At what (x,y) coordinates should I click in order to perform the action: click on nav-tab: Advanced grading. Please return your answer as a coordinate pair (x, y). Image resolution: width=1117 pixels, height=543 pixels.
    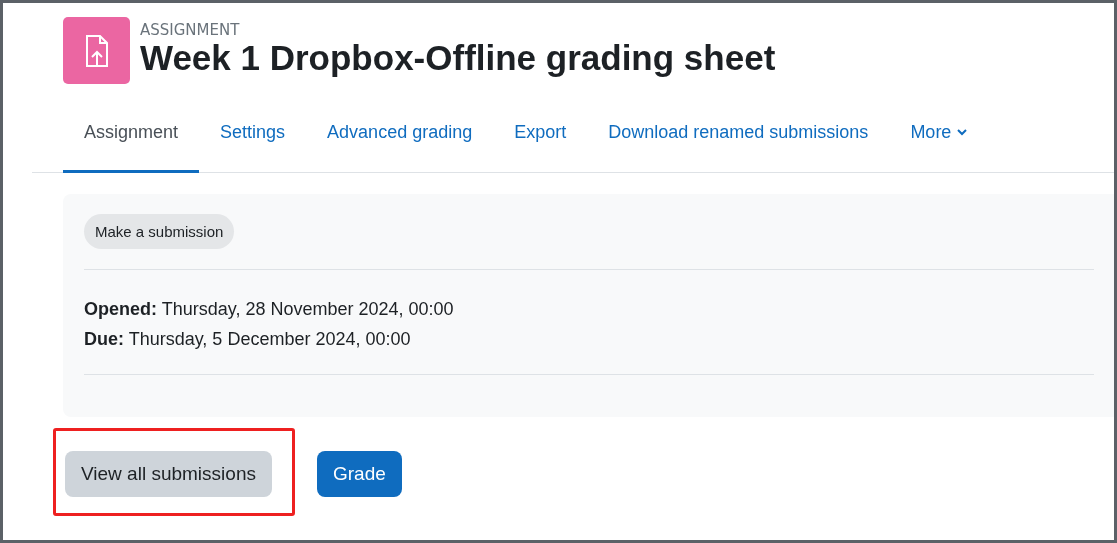
    Looking at the image, I should click on (400, 137).